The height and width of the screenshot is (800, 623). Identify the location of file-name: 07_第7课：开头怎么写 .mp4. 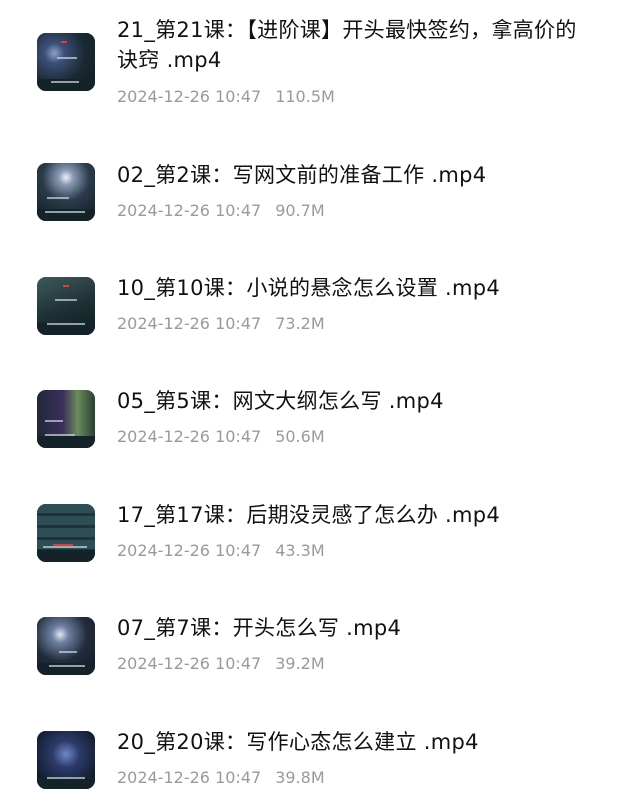
(259, 628).